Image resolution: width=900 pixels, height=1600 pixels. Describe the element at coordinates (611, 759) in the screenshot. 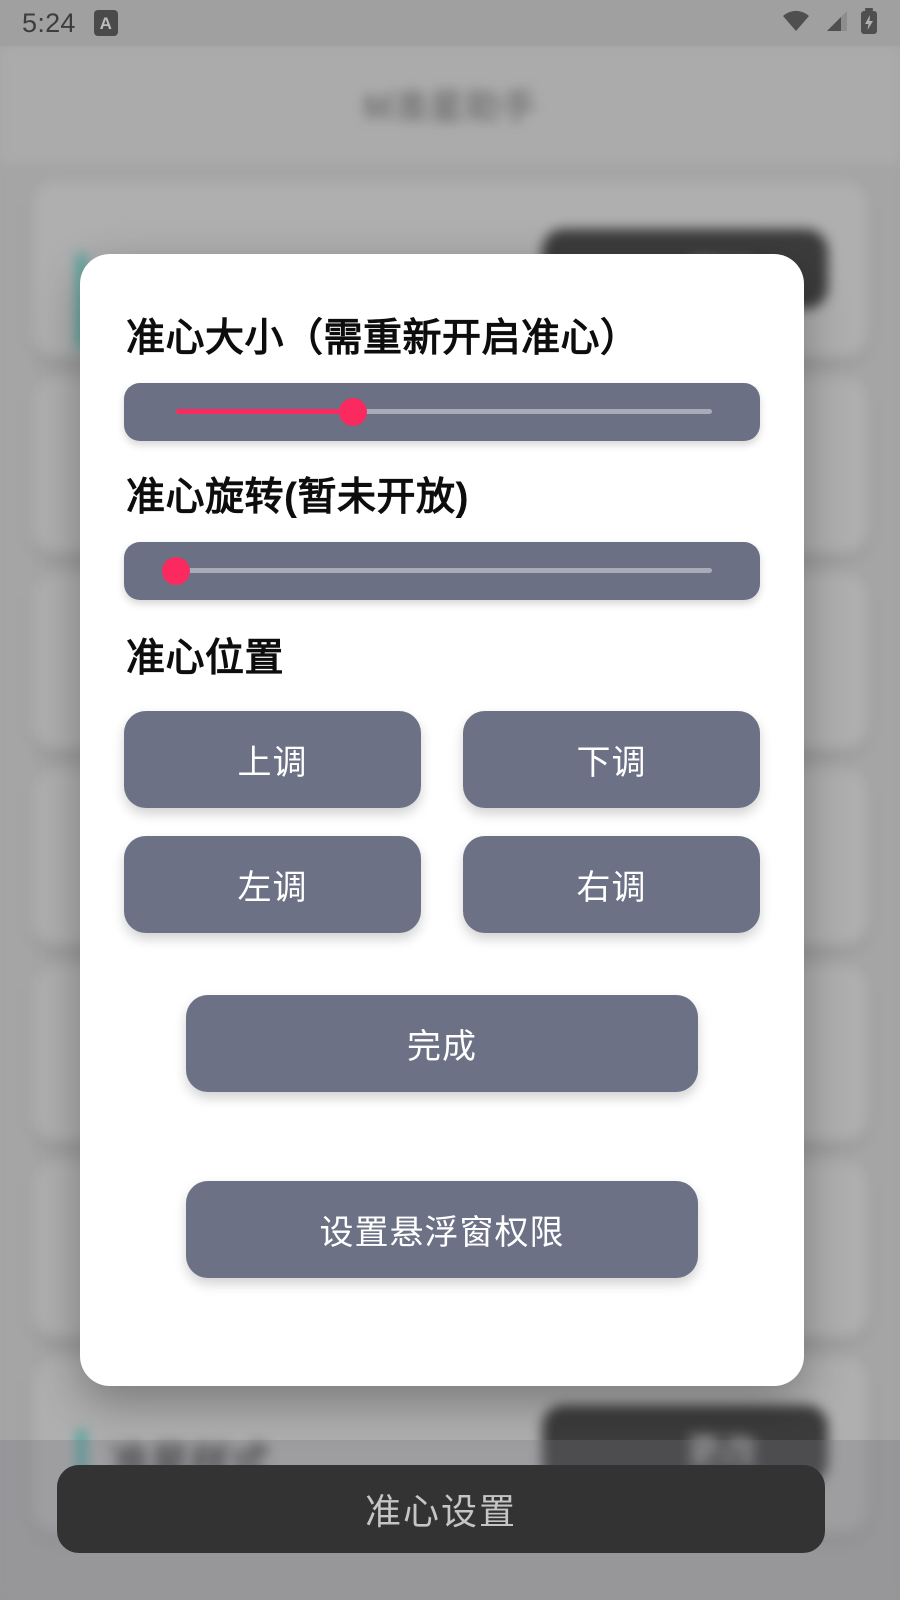

I see `move-down-button: 下调` at that location.